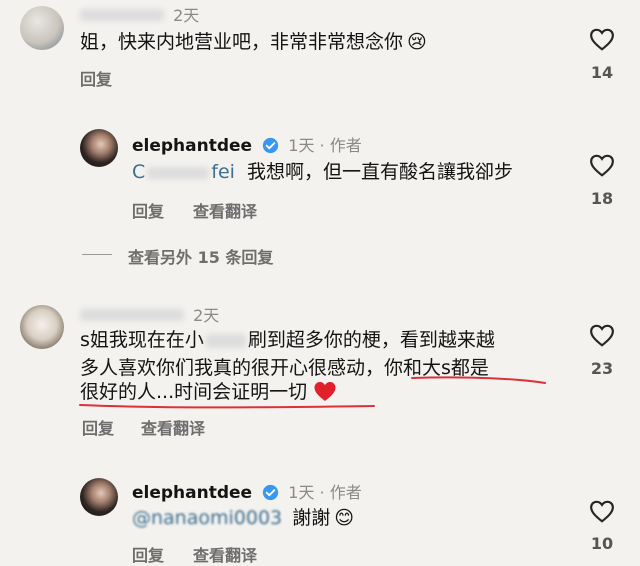 This screenshot has height=566, width=640. I want to click on comment-text: @nanaomi0003 謝謝 😊, so click(243, 518).